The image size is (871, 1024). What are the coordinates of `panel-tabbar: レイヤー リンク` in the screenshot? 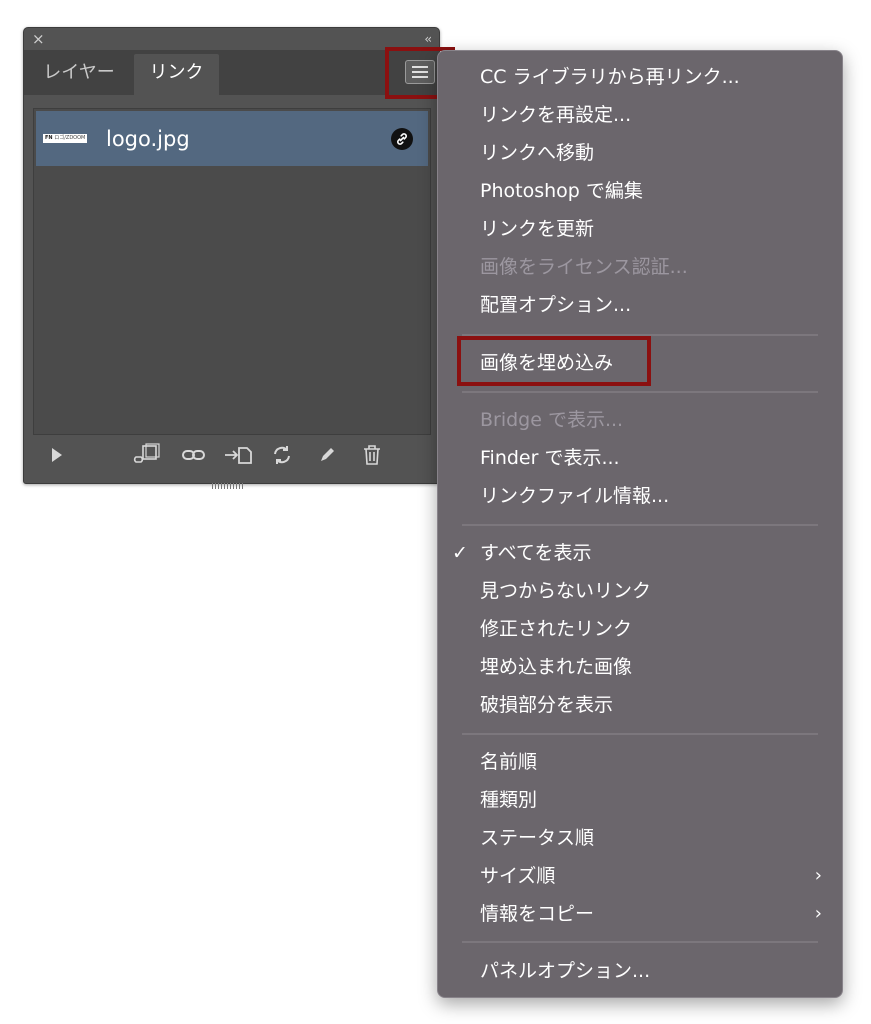 It's located at (231, 72).